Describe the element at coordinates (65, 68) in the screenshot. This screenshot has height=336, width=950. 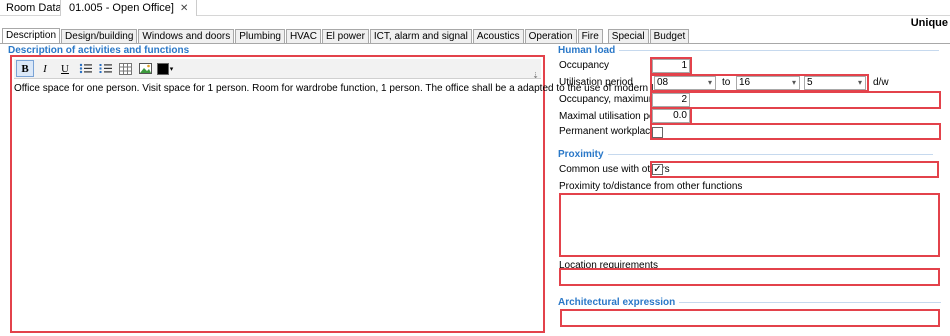
I see `underline-button: U` at that location.